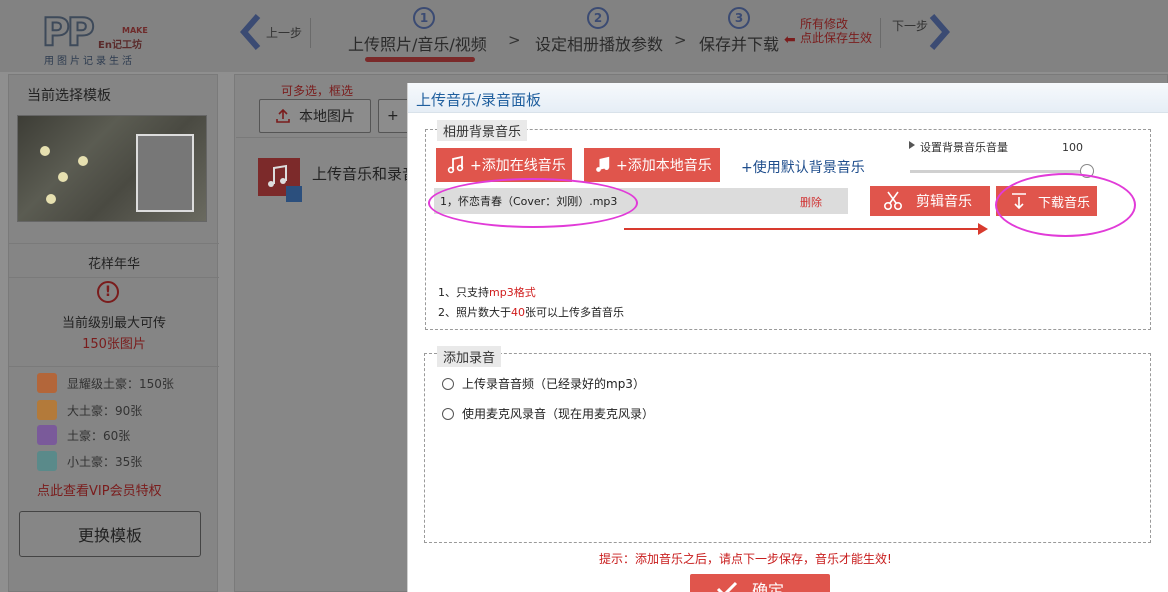 The height and width of the screenshot is (592, 1168). What do you see at coordinates (479, 100) in the screenshot?
I see `modal-title: 上传音乐/录音面板` at bounding box center [479, 100].